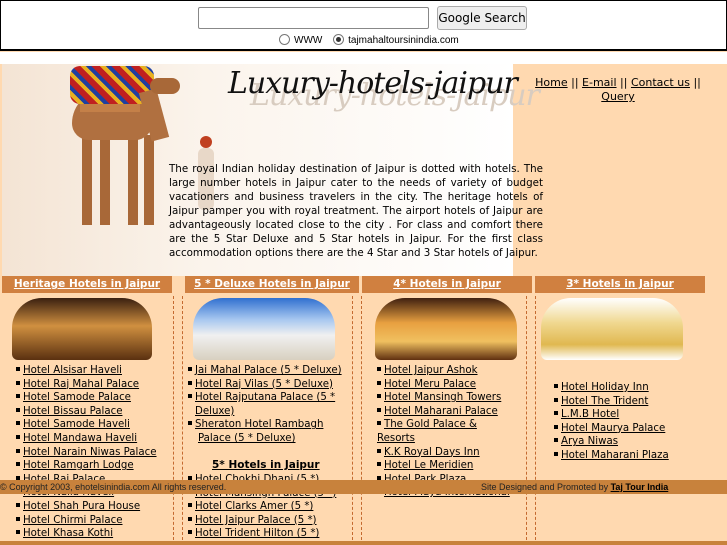 The width and height of the screenshot is (727, 545). I want to click on list-item: Hotel Shah Pura House, so click(86, 507).